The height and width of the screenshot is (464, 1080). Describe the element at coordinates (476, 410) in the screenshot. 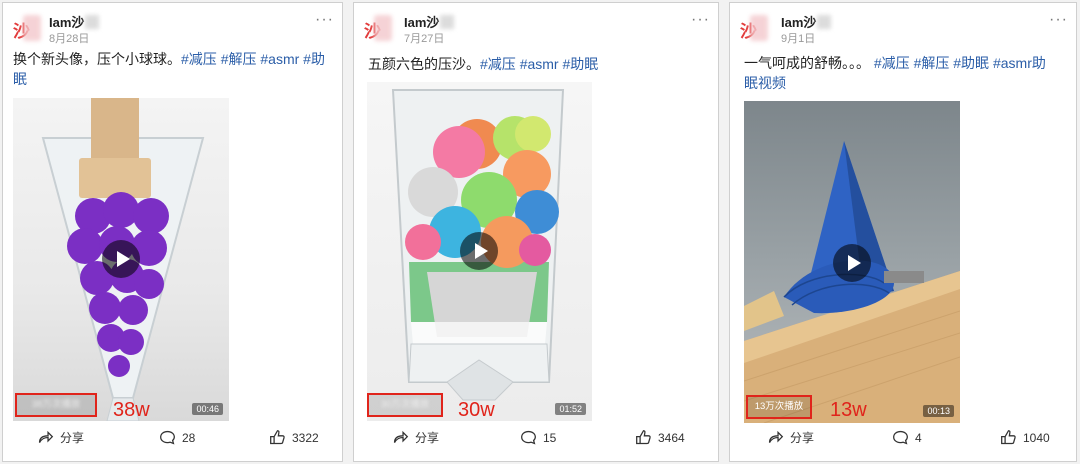

I see `view-annotation: 30w` at that location.